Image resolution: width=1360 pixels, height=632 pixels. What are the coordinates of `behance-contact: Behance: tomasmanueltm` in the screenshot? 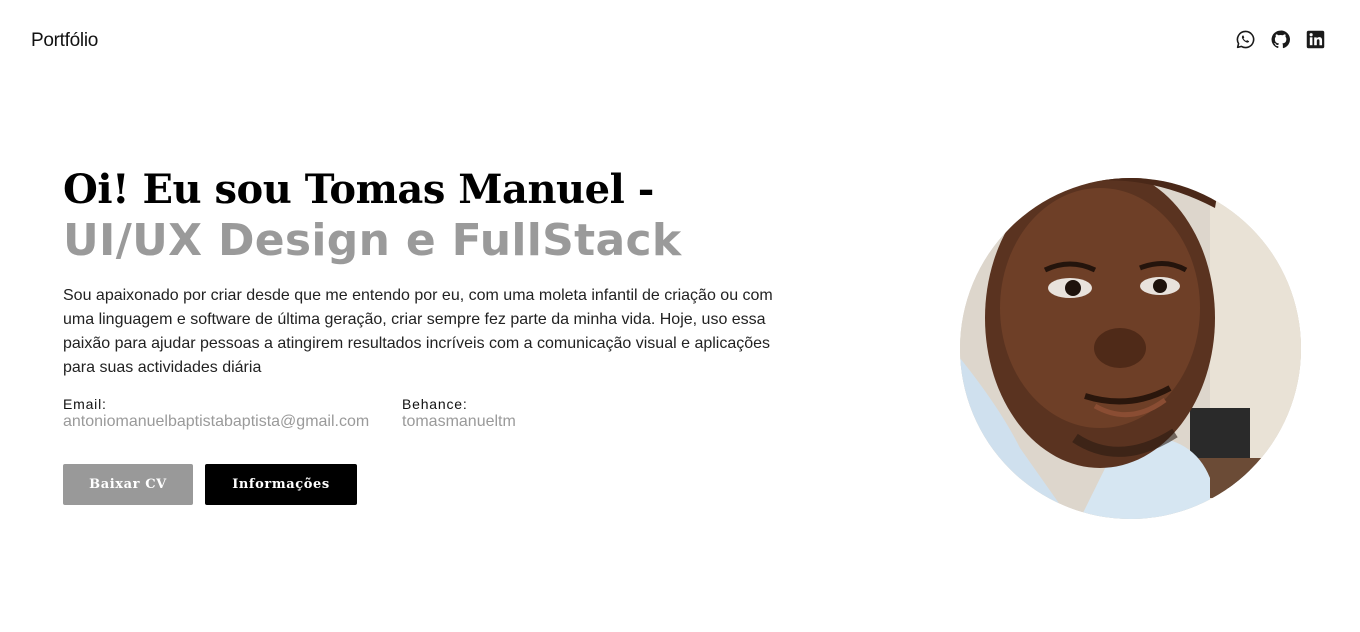 It's located at (459, 414).